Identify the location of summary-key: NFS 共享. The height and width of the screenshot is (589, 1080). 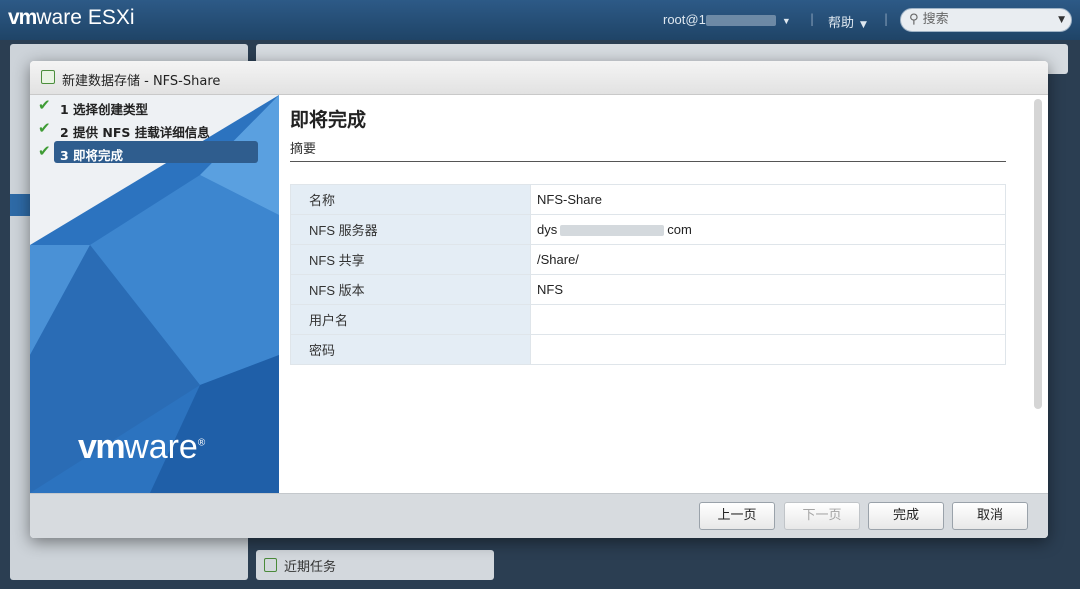
(410, 259).